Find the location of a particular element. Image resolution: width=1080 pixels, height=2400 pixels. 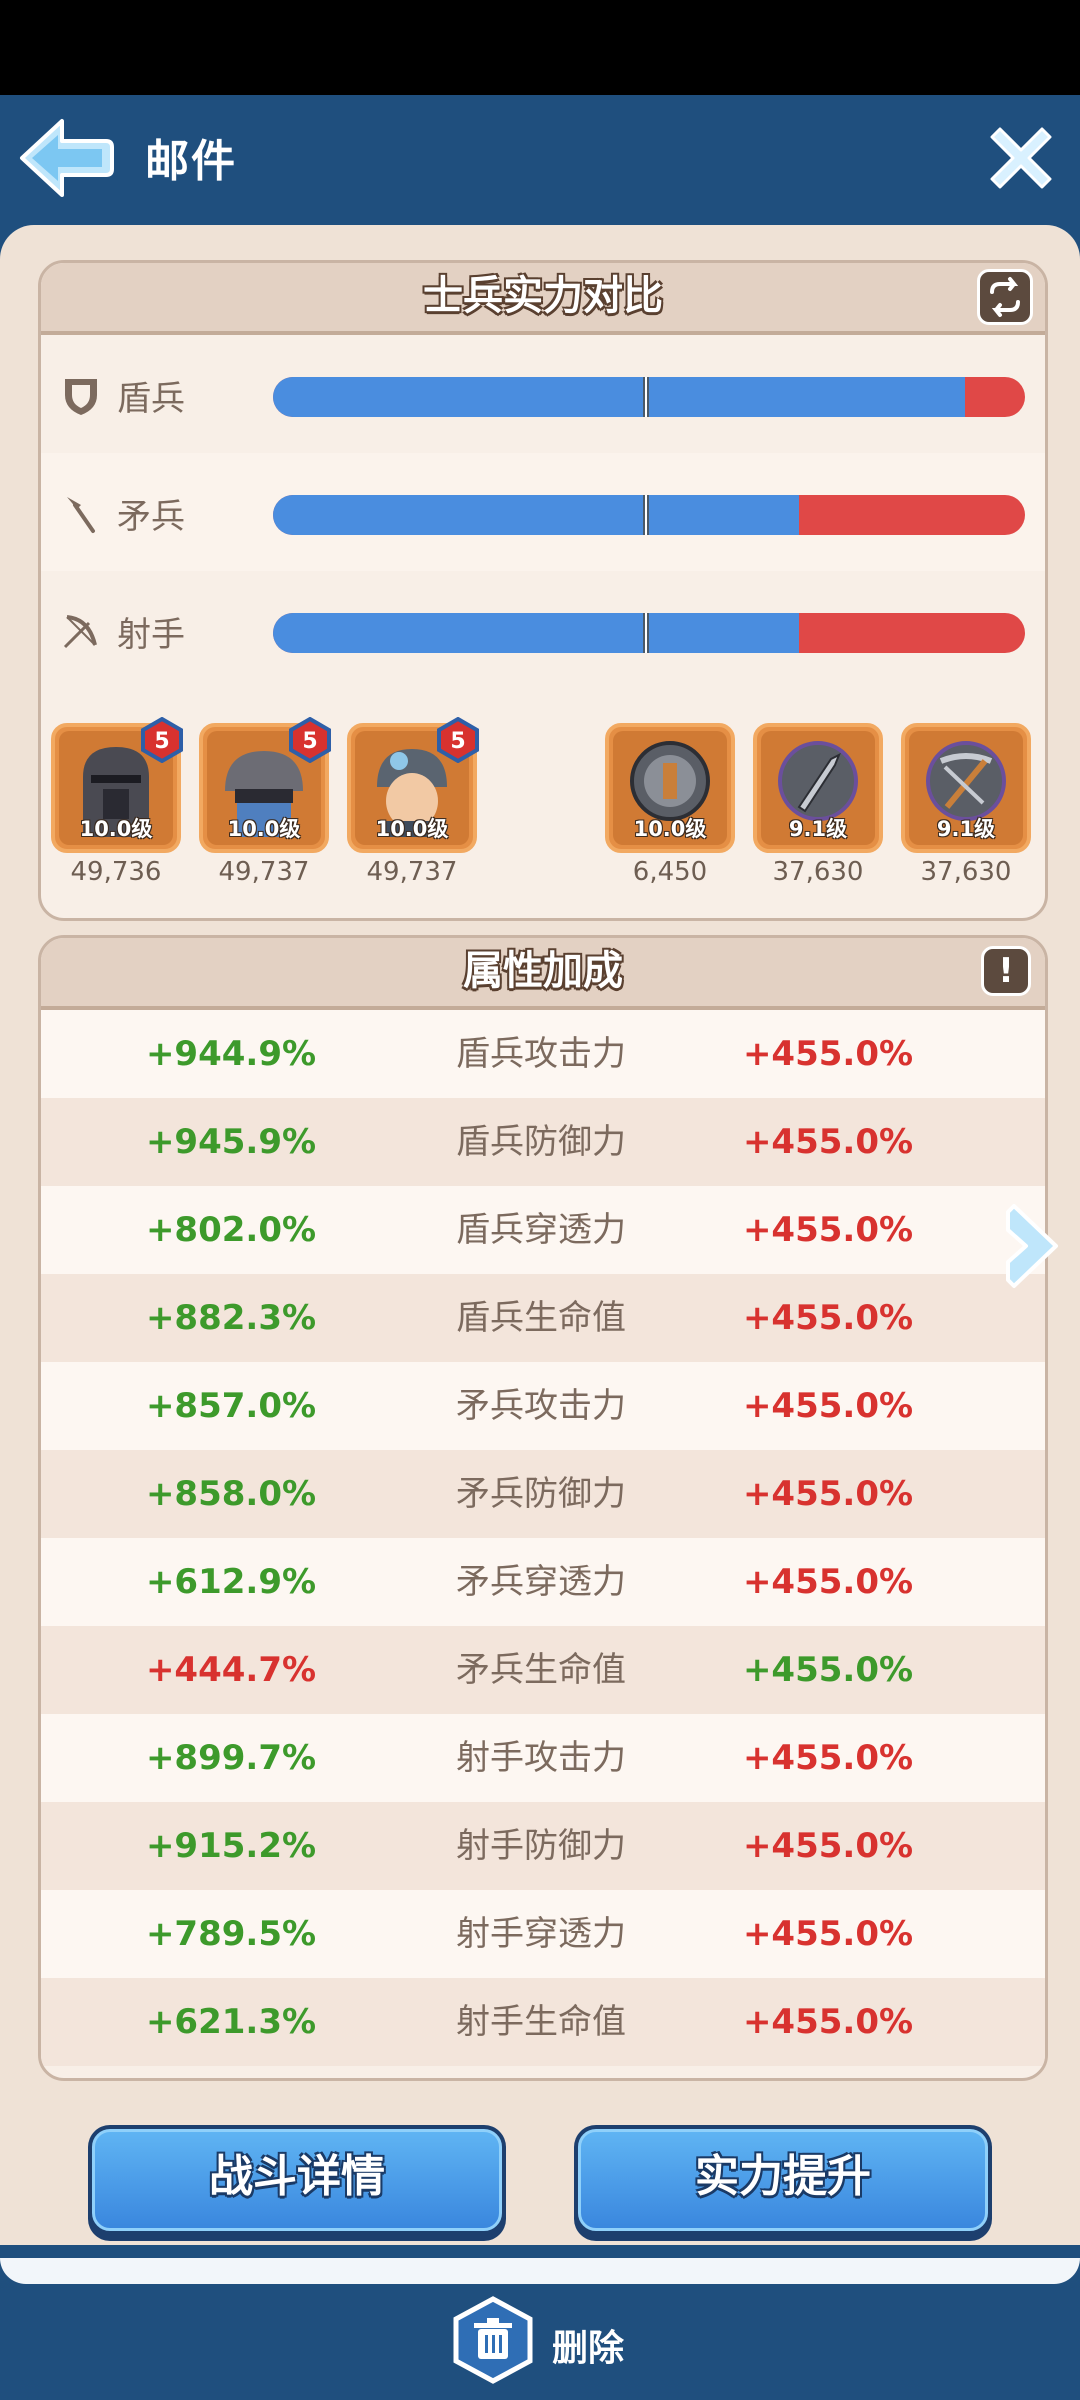

info-button: ! is located at coordinates (1006, 971).